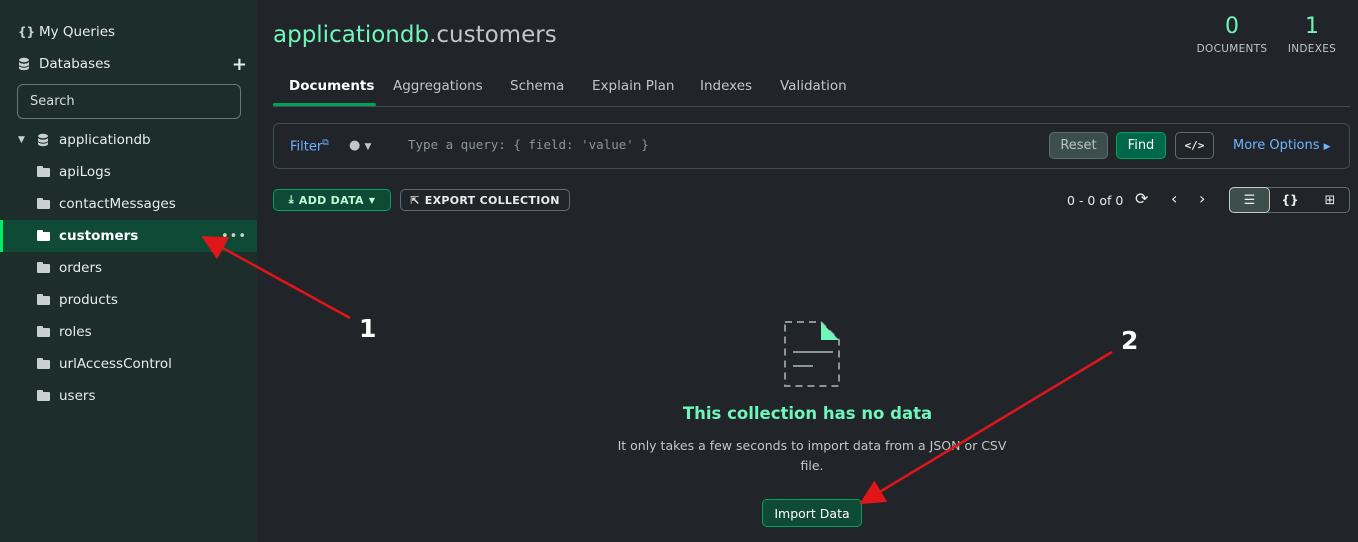 The image size is (1358, 542). Describe the element at coordinates (331, 86) in the screenshot. I see `tab-documents: Documents` at that location.